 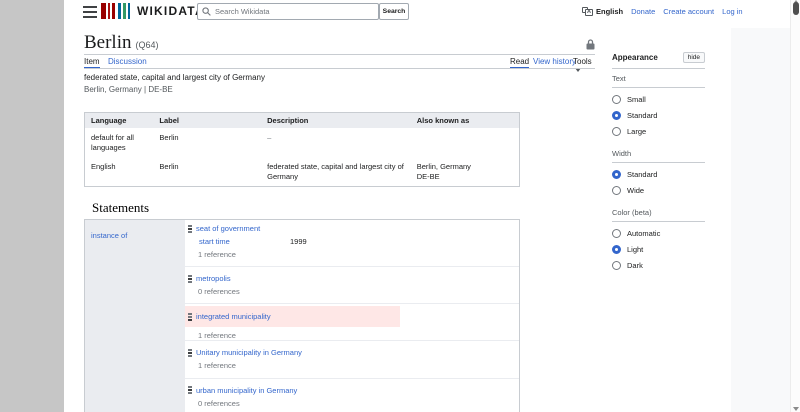 What do you see at coordinates (658, 131) in the screenshot?
I see `radio-text-large: Large` at bounding box center [658, 131].